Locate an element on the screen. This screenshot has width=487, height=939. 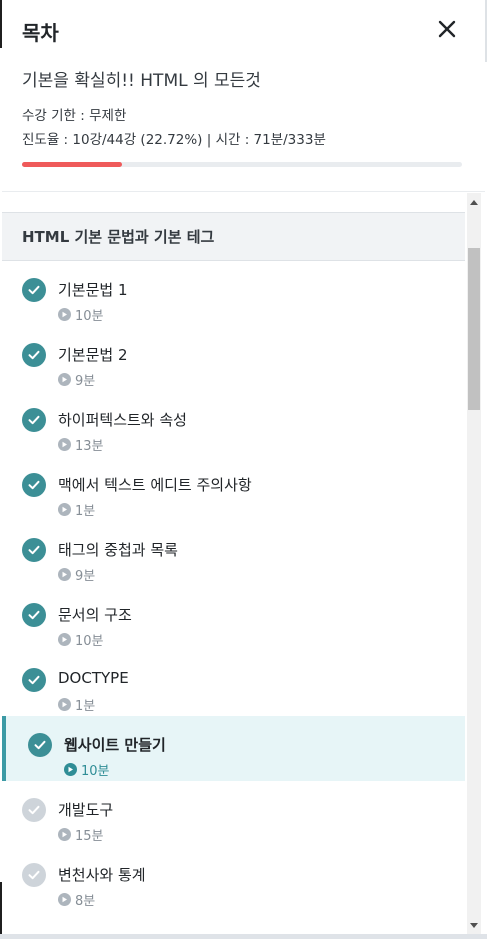
lecture-duration: 15분 is located at coordinates (81, 834).